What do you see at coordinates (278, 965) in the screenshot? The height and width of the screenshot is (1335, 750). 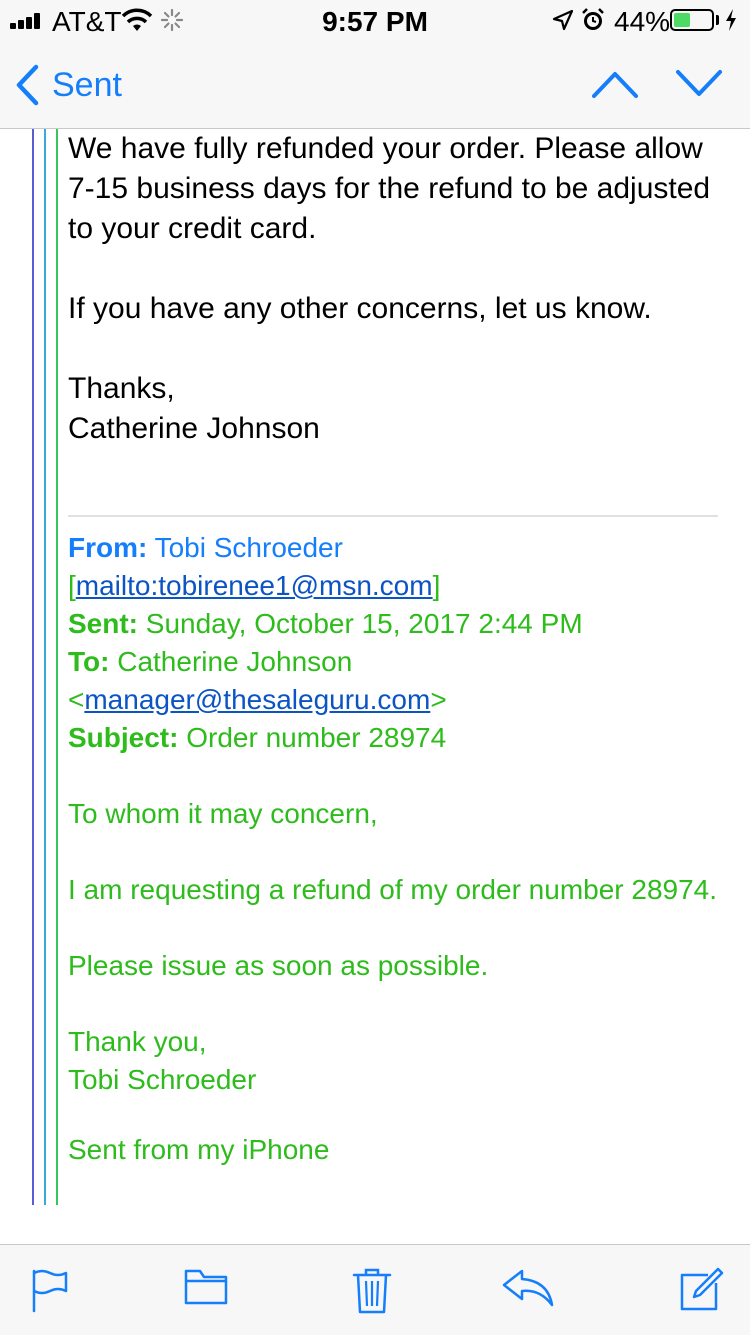 I see `quoted-paragraph: Please issue as soon as possible.` at bounding box center [278, 965].